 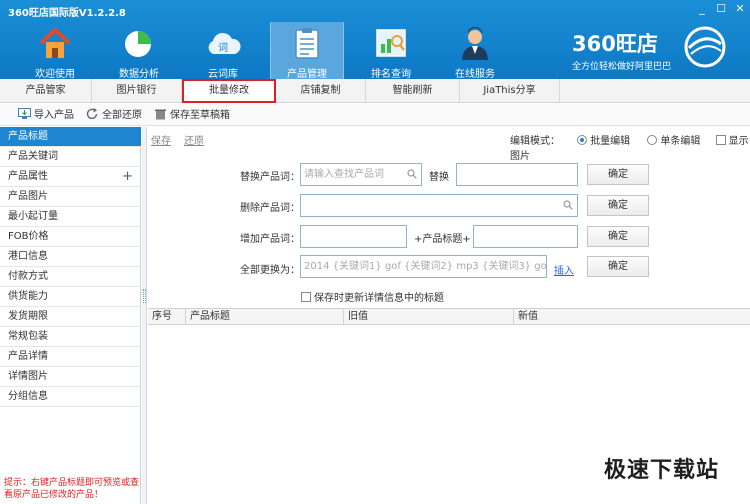 I want to click on edit-mode-label: 编辑模式：, so click(x=535, y=141).